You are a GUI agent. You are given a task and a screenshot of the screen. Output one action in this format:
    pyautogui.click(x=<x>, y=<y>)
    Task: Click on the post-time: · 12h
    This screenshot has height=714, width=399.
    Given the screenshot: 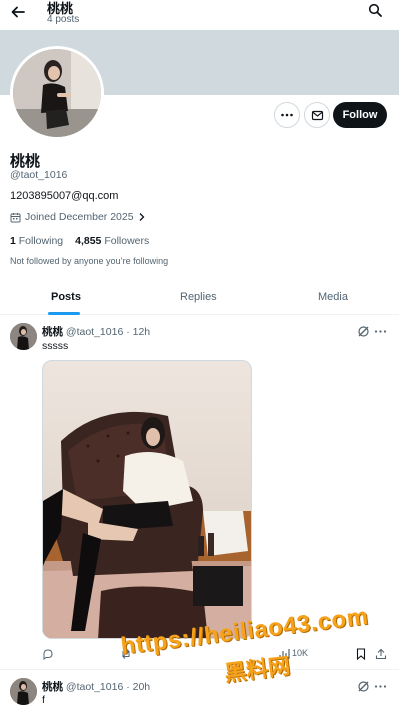 What is the action you would take?
    pyautogui.click(x=138, y=332)
    